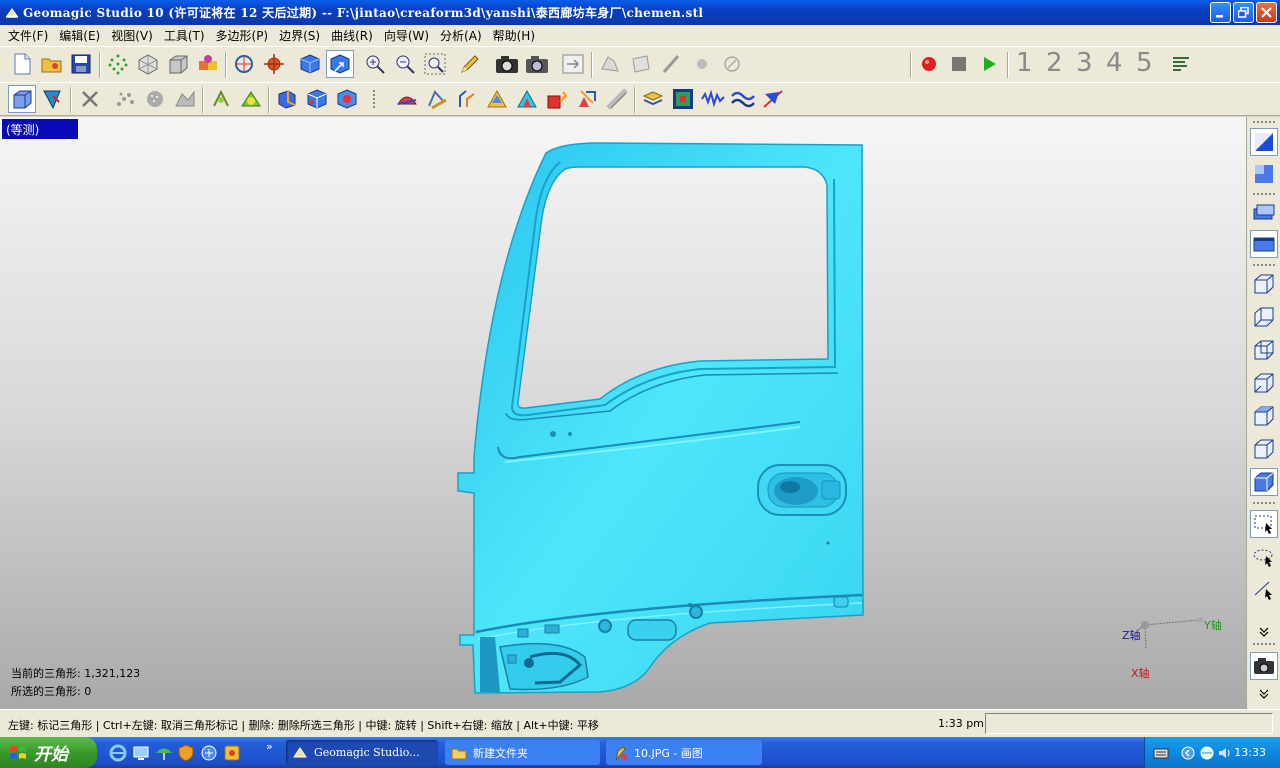  I want to click on menu-view: 视图(V), so click(133, 35).